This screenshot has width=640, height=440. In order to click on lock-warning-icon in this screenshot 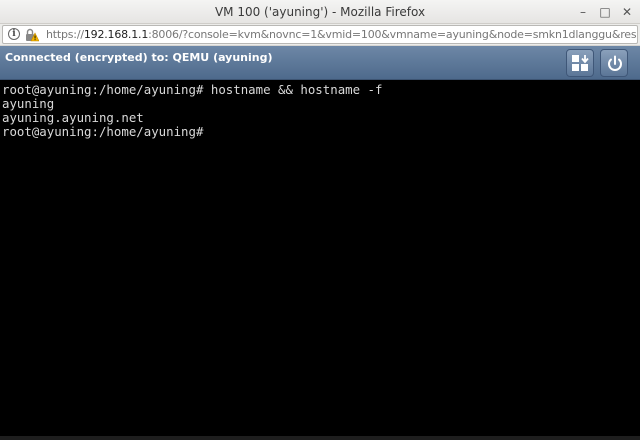, I will do `click(32, 35)`.